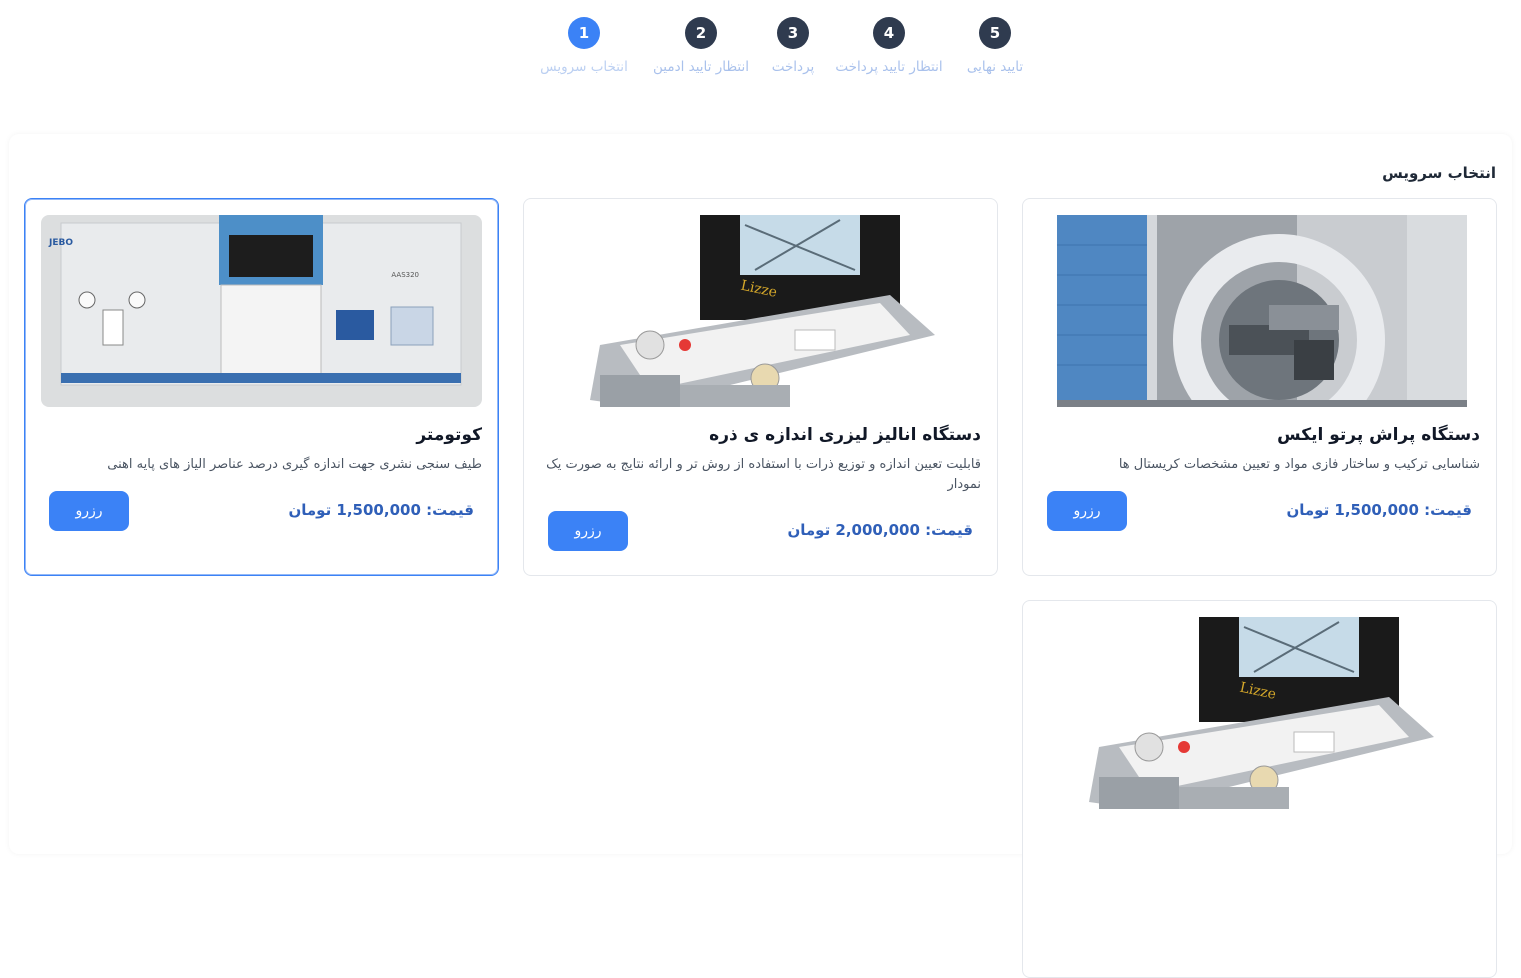 The height and width of the screenshot is (978, 1521). Describe the element at coordinates (889, 33) in the screenshot. I see `step-number: 4` at that location.